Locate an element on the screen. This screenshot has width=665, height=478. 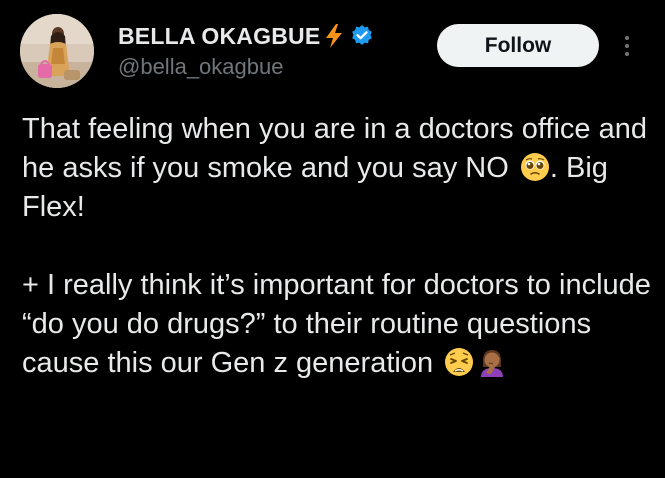
display-name: BELLA OKAGBUE is located at coordinates (219, 36).